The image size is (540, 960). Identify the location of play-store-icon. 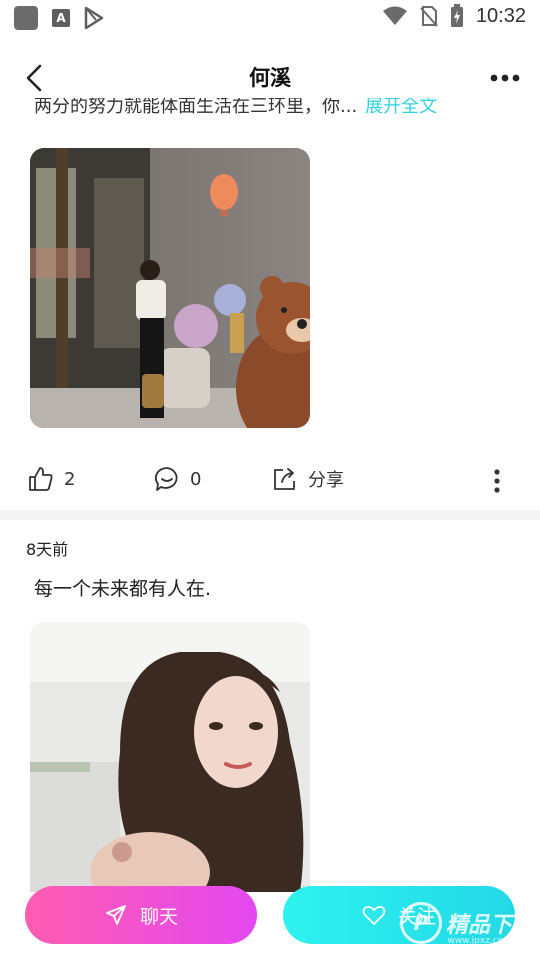
(94, 18).